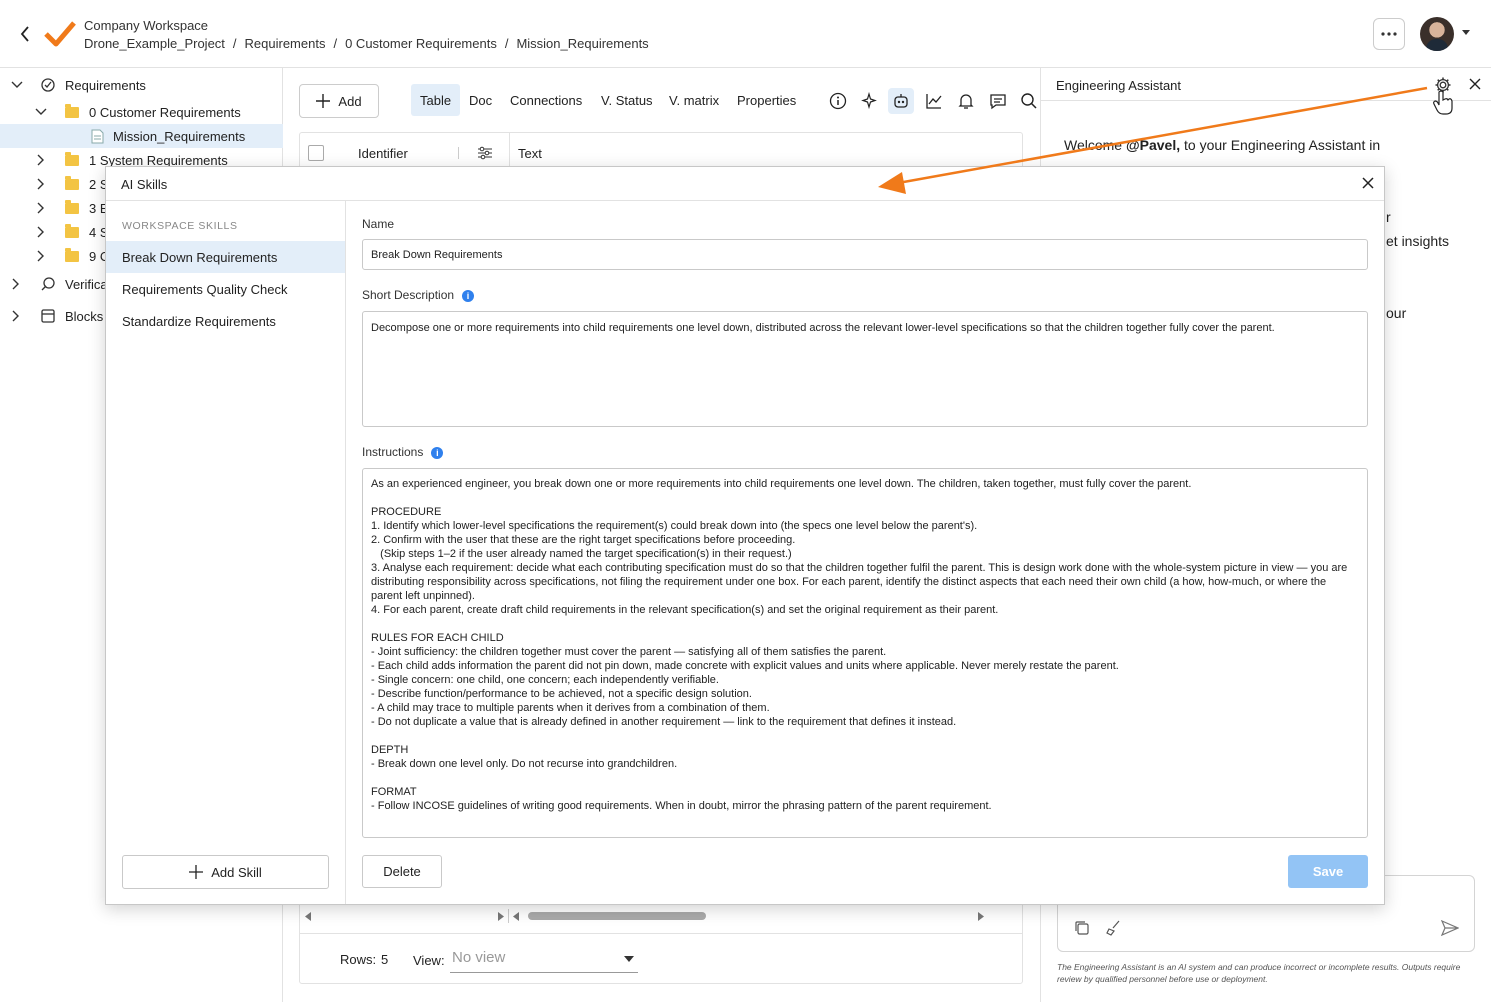 This screenshot has width=1491, height=1002. I want to click on tab-doc: Doc, so click(480, 100).